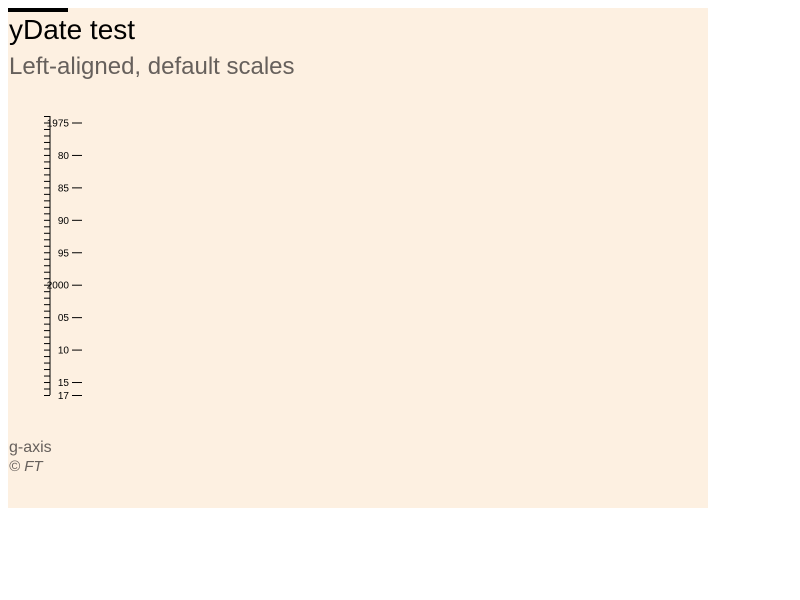 The image size is (800, 600). Describe the element at coordinates (64, 188) in the screenshot. I see `tick-label-1985: 85` at that location.